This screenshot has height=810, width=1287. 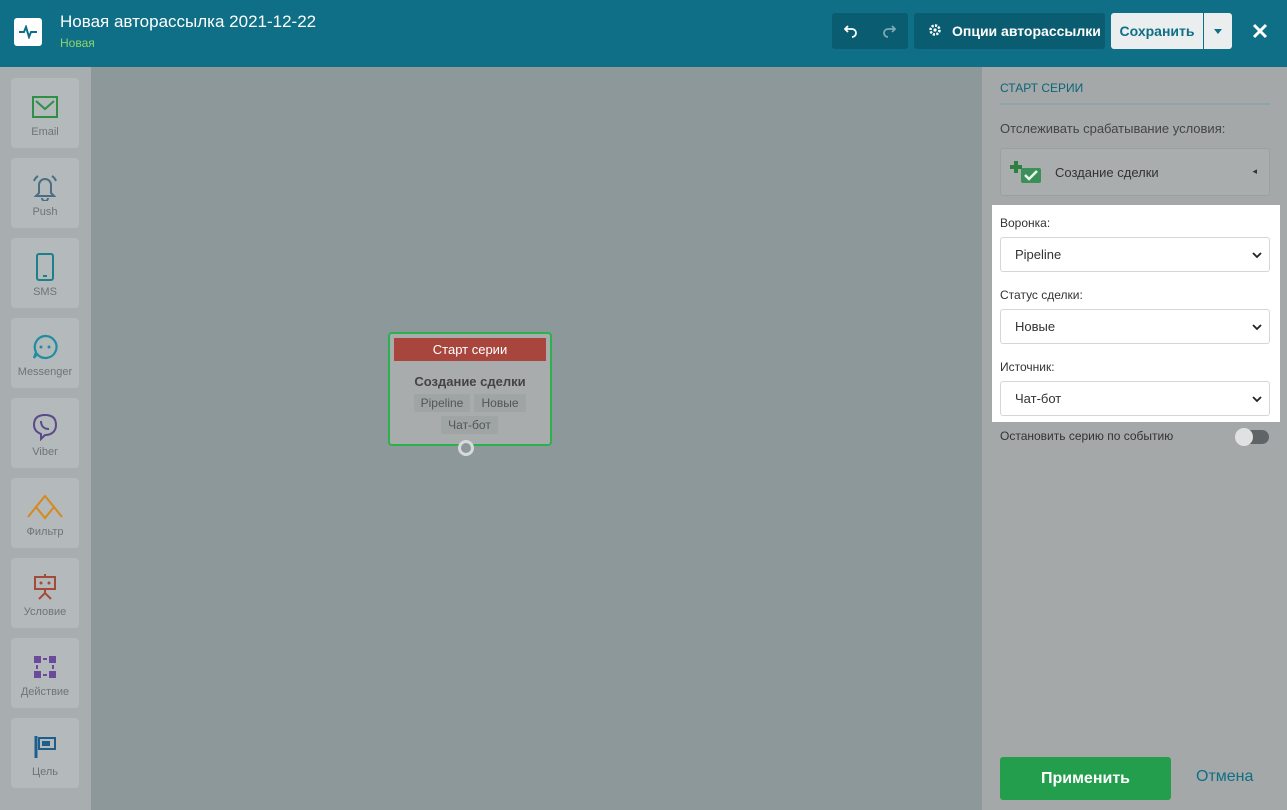 What do you see at coordinates (500, 403) in the screenshot?
I see `node-tag: Новые` at bounding box center [500, 403].